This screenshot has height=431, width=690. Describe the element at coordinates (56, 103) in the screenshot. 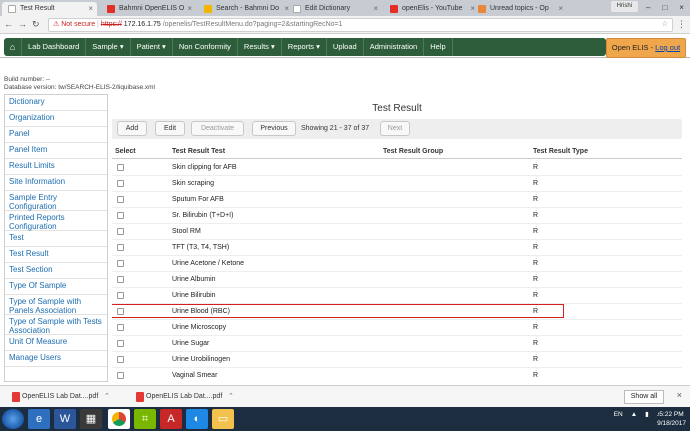

I see `sidebar-item-dictionary: Dictionary` at that location.